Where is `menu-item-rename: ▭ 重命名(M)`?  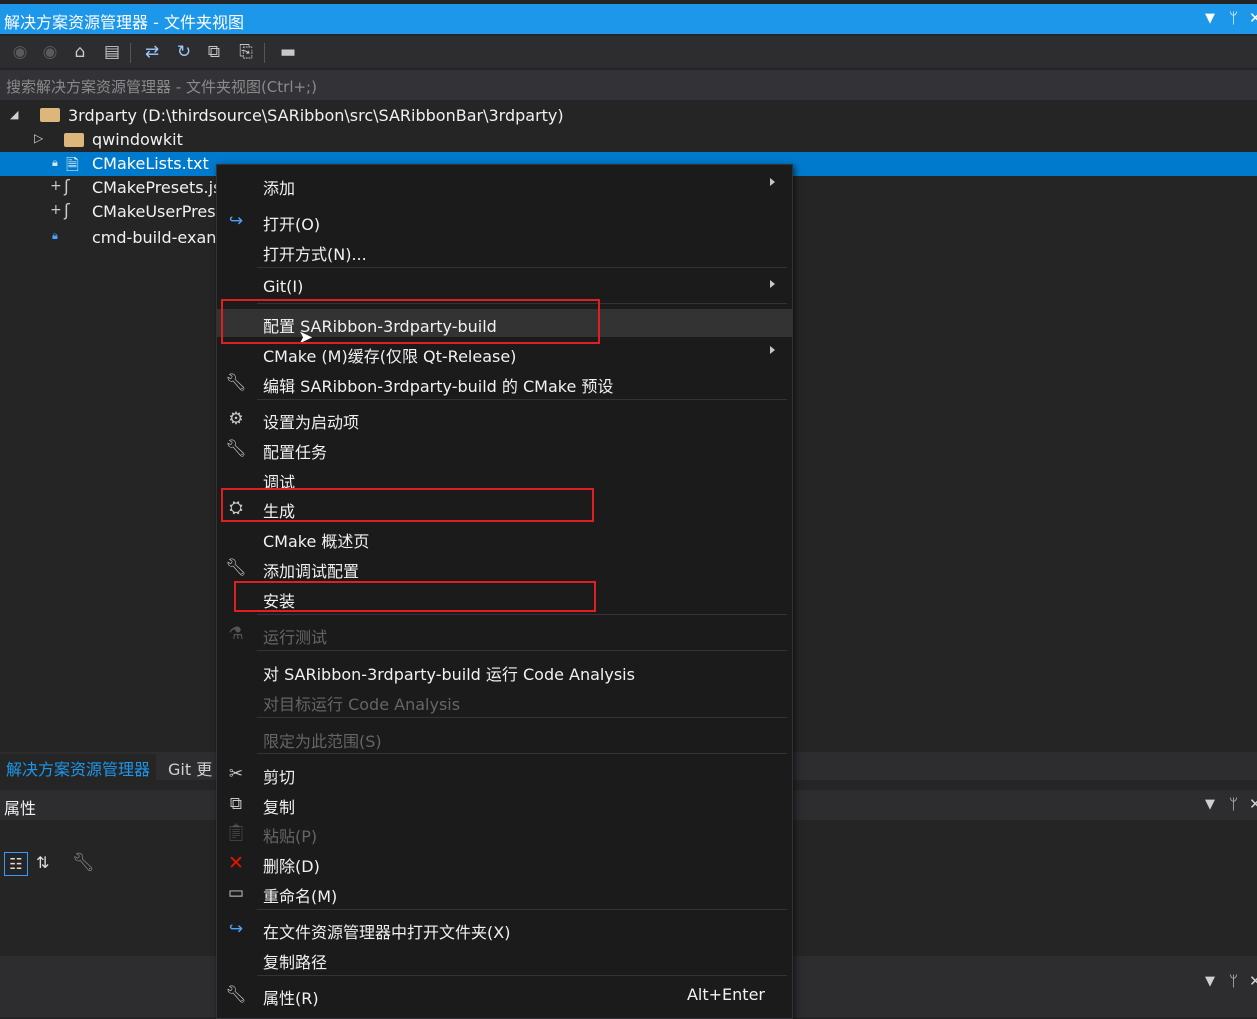
menu-item-rename: ▭ 重命名(M) is located at coordinates (504, 893).